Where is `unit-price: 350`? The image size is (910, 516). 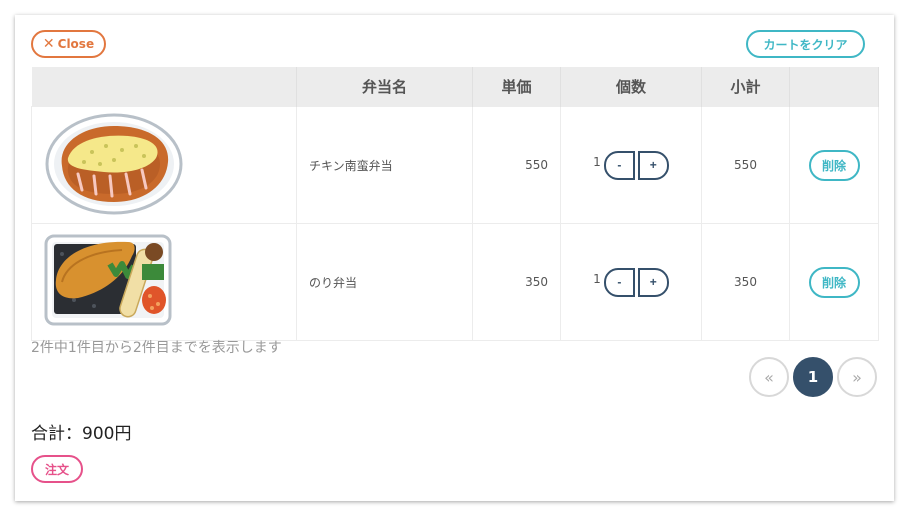 unit-price: 350 is located at coordinates (516, 282).